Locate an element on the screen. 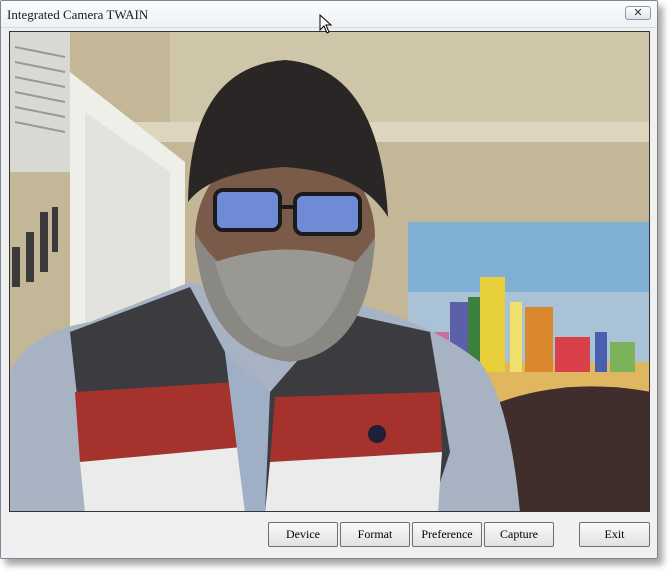 This screenshot has width=671, height=572. close-button: ✕ is located at coordinates (638, 13).